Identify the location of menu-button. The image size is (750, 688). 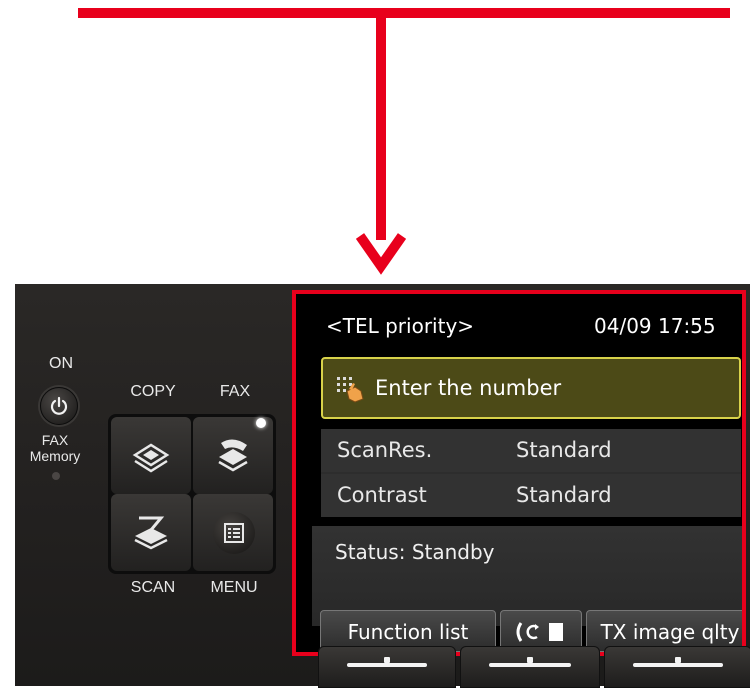
(233, 532).